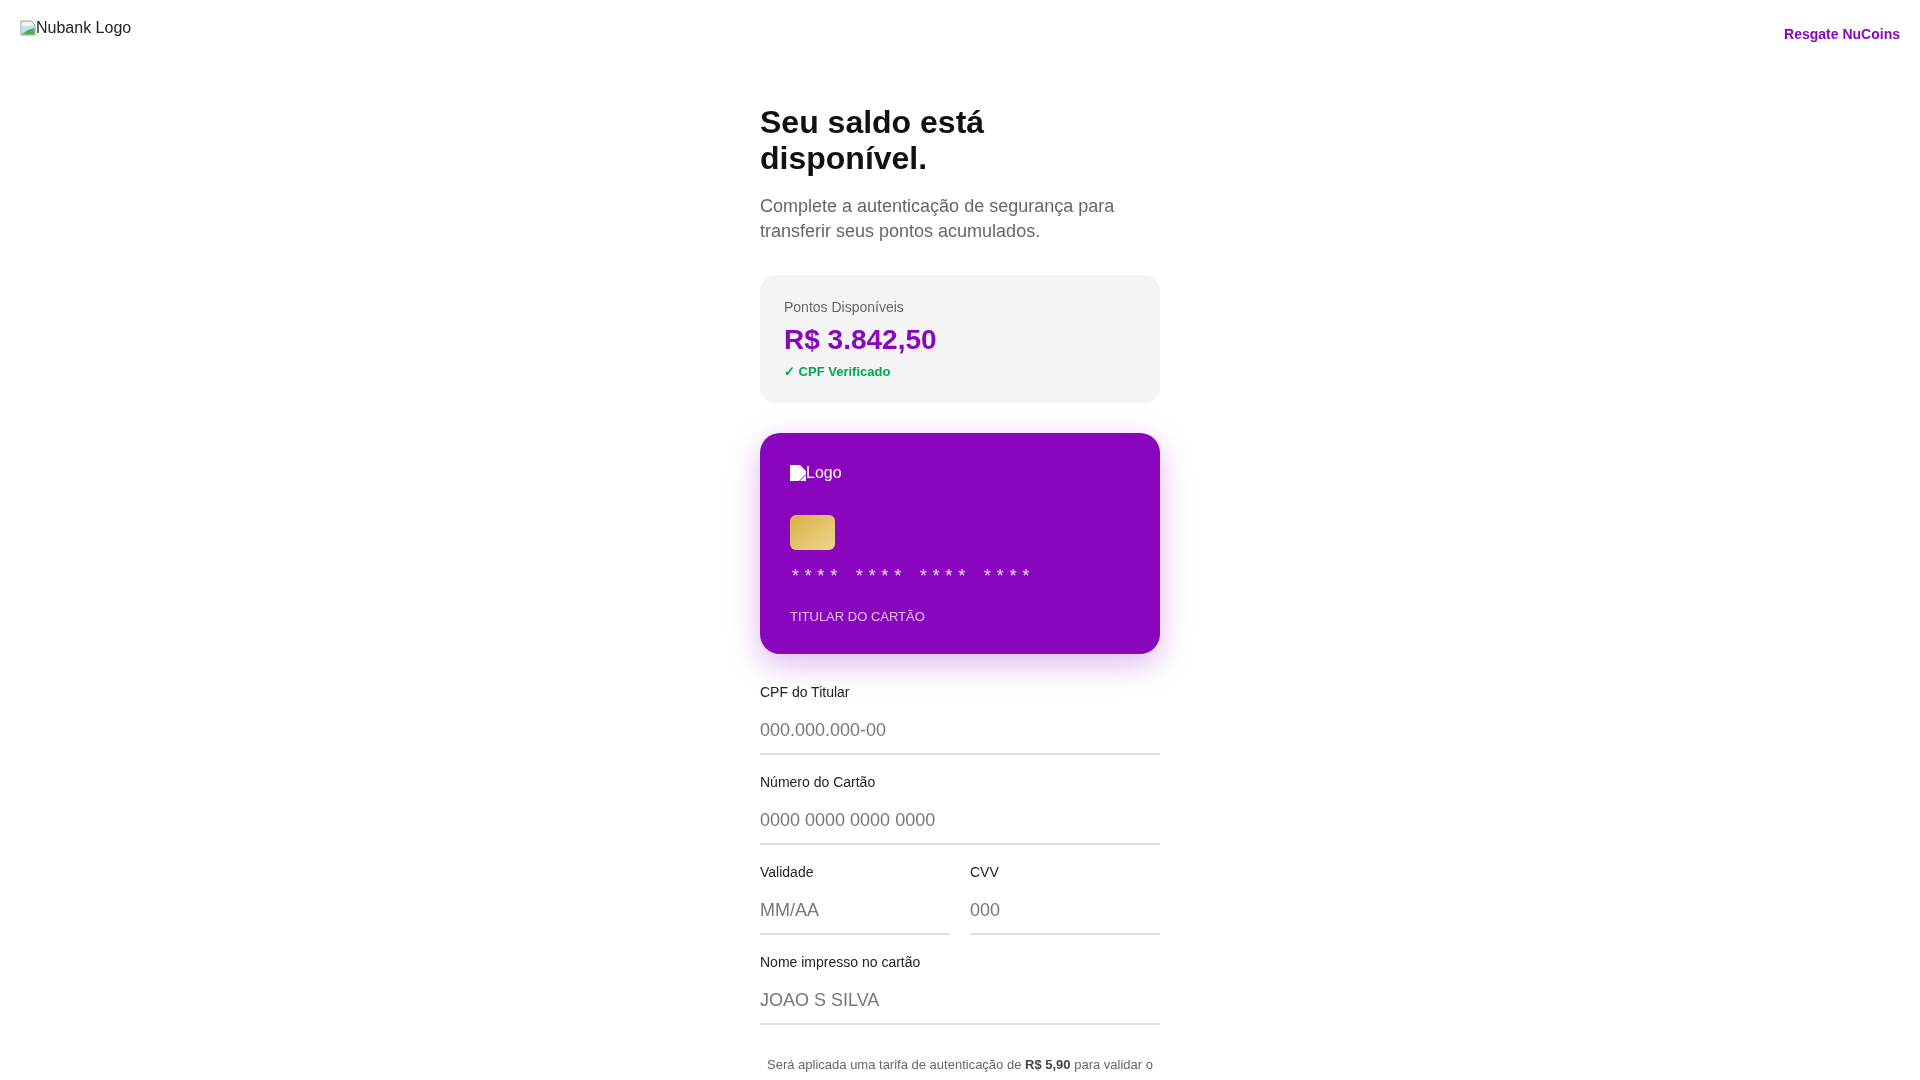 The width and height of the screenshot is (1920, 1080). What do you see at coordinates (912, 577) in the screenshot?
I see `masked-card-number: **** **** **** ****` at bounding box center [912, 577].